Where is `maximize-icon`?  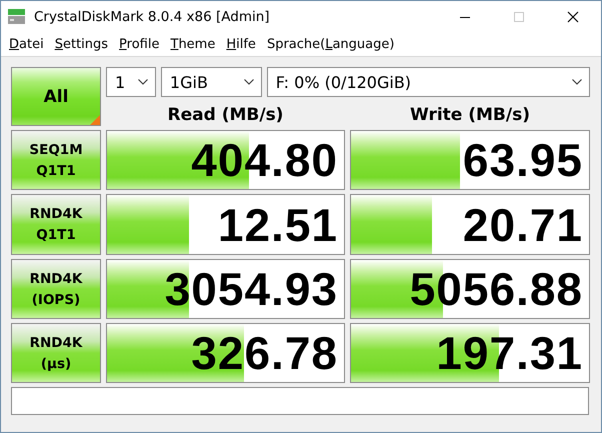
maximize-icon is located at coordinates (519, 17).